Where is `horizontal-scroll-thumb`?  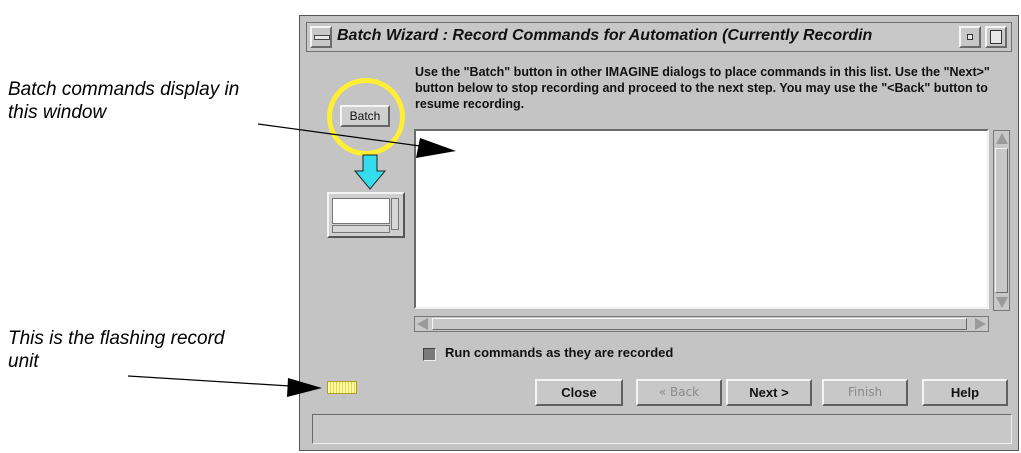
horizontal-scroll-thumb is located at coordinates (699, 324).